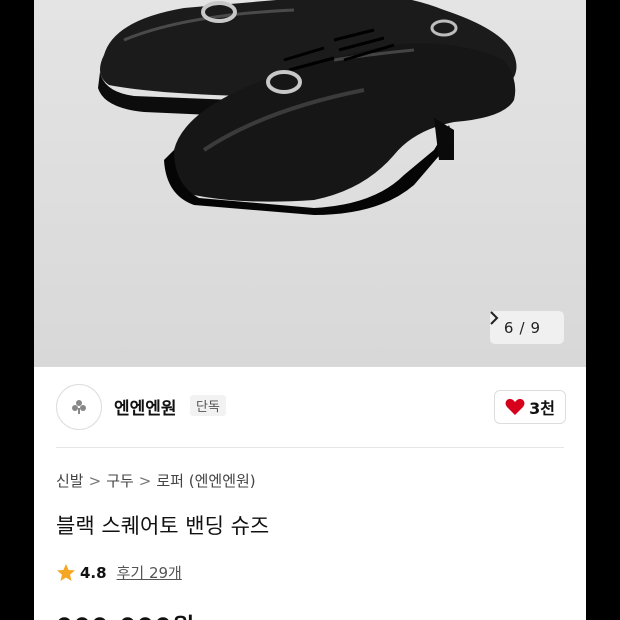 This screenshot has width=620, height=620. What do you see at coordinates (508, 327) in the screenshot?
I see `pager-current: 6` at bounding box center [508, 327].